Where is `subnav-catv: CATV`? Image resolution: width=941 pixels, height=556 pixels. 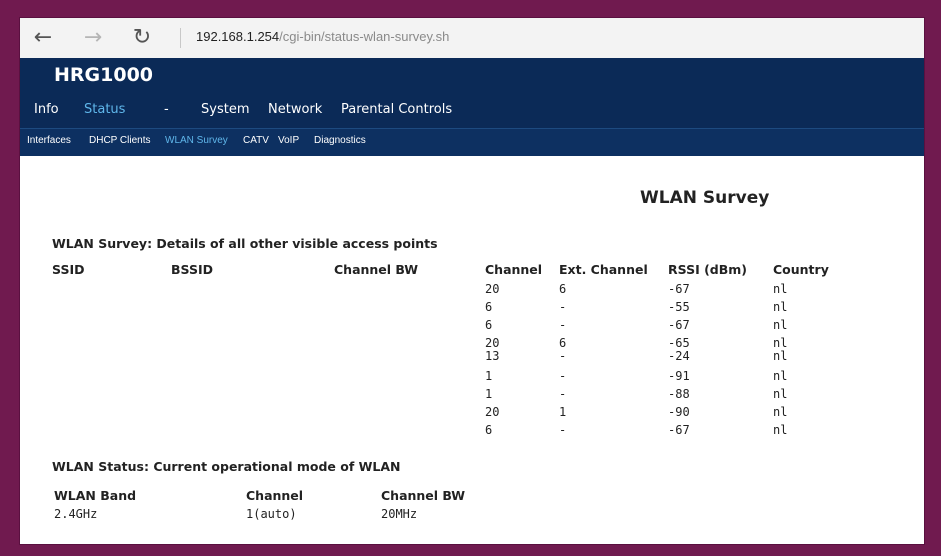 subnav-catv: CATV is located at coordinates (256, 140).